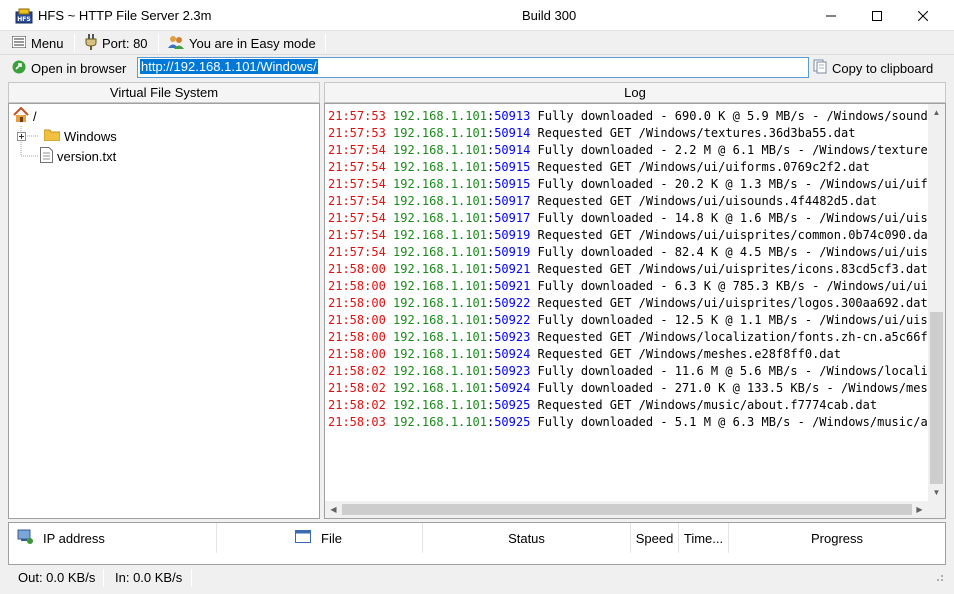 The image size is (954, 594). What do you see at coordinates (473, 67) in the screenshot?
I see `url-field: http://192.168.1.101/Windows/` at bounding box center [473, 67].